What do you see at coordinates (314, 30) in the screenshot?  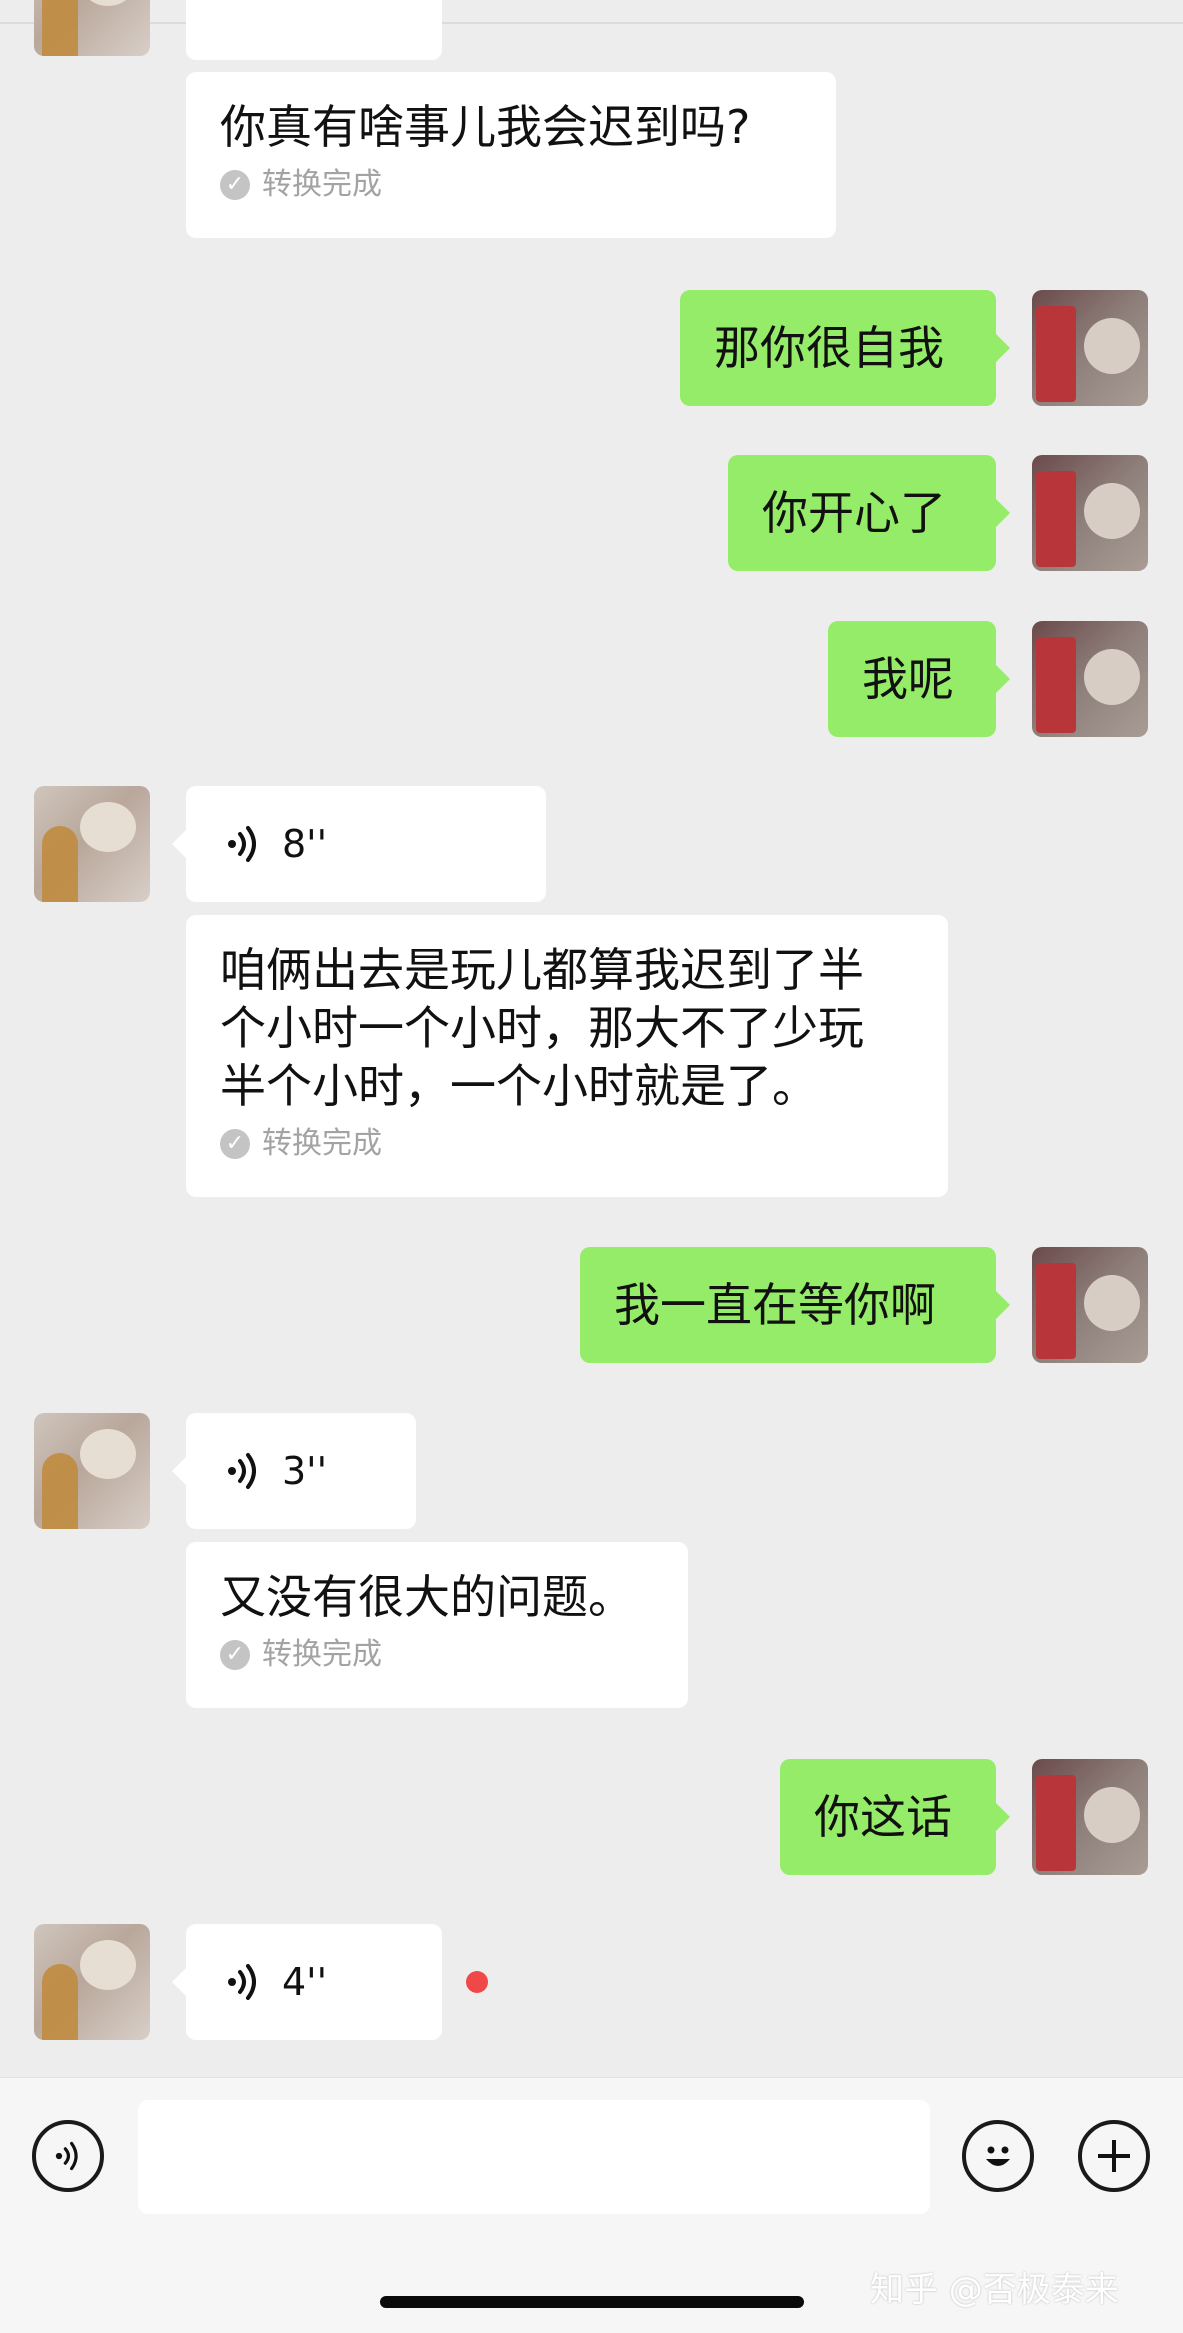 I see `partial-bubble` at bounding box center [314, 30].